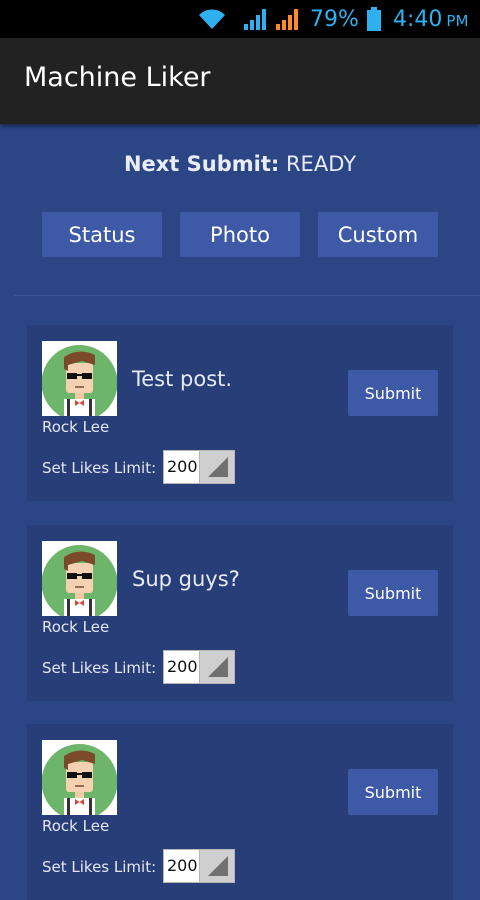  Describe the element at coordinates (186, 579) in the screenshot. I see `post-text: Sup guys?` at that location.